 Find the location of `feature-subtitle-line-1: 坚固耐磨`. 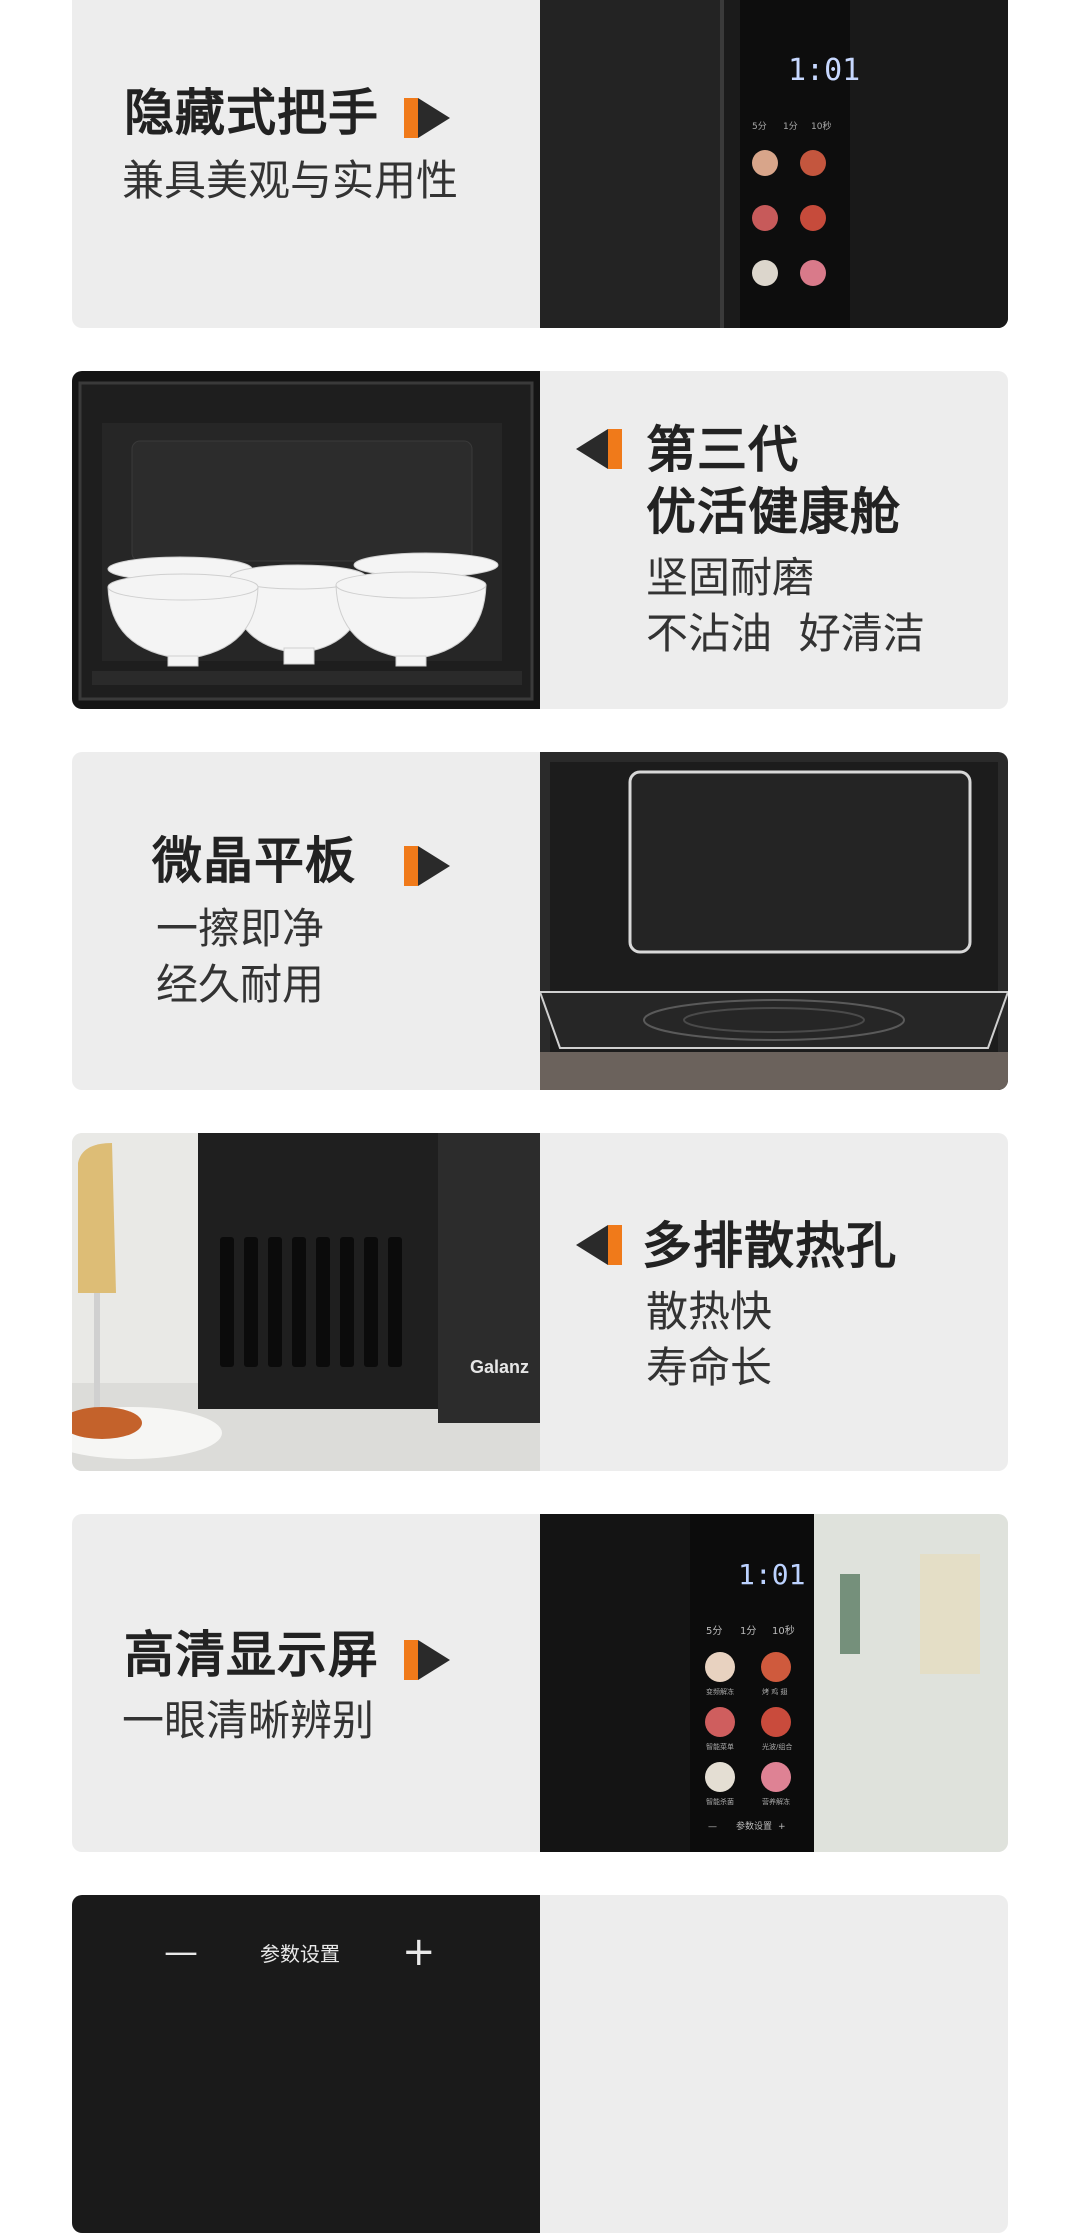

feature-subtitle-line-1: 坚固耐磨 is located at coordinates (730, 577).